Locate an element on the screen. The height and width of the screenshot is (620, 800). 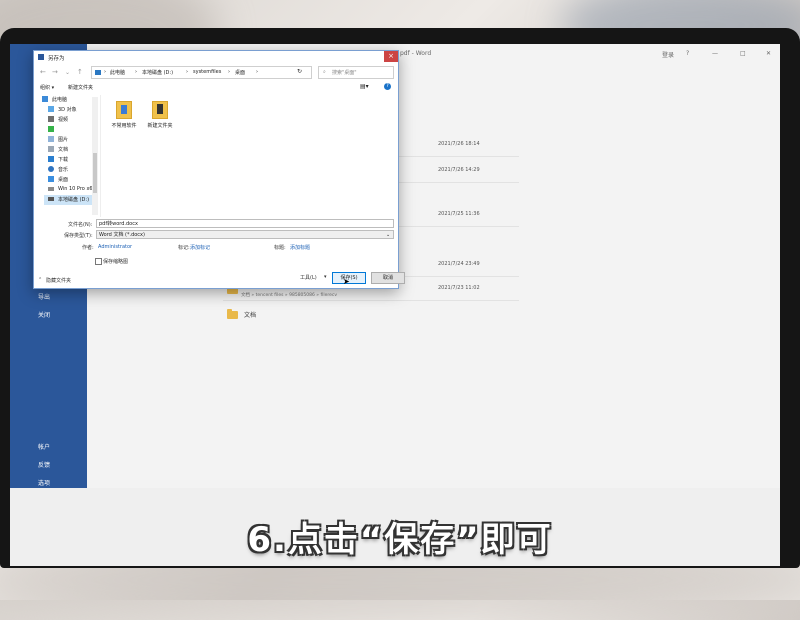
filename-label: 文件名(N): is located at coordinates (80, 225).